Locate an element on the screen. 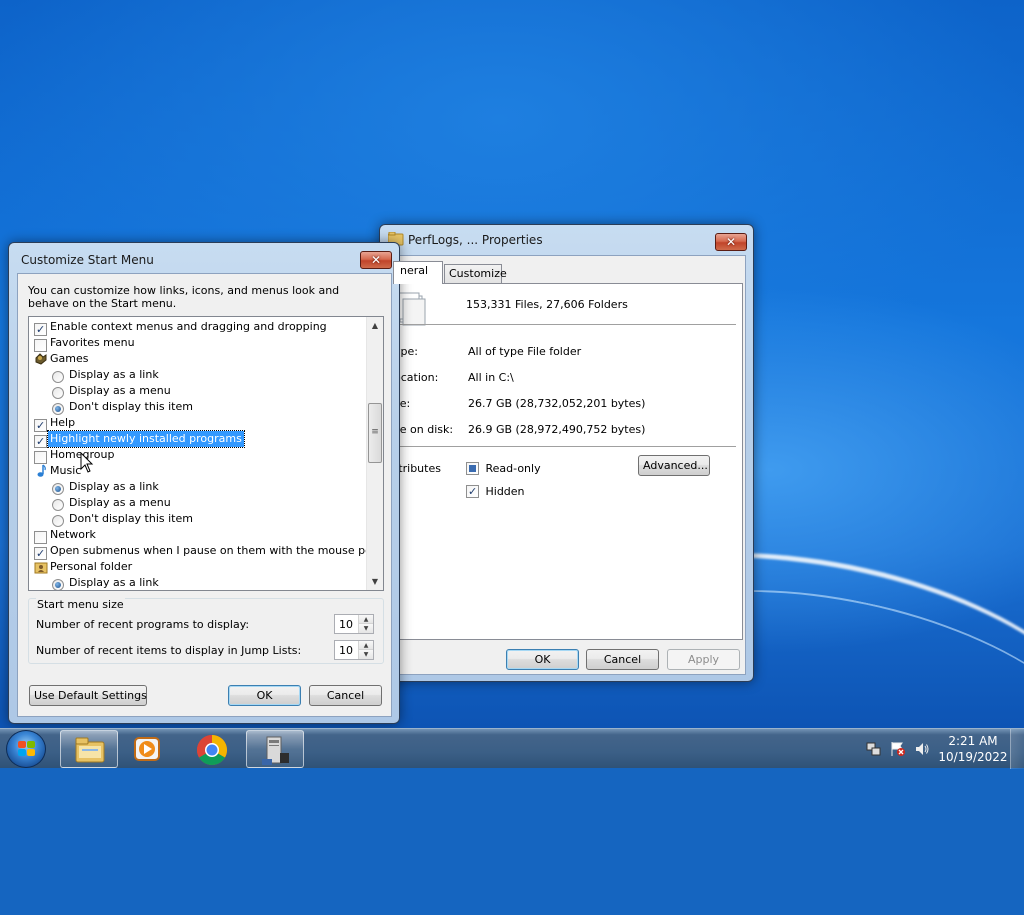 The width and height of the screenshot is (1024, 915). music-icon is located at coordinates (41, 472).